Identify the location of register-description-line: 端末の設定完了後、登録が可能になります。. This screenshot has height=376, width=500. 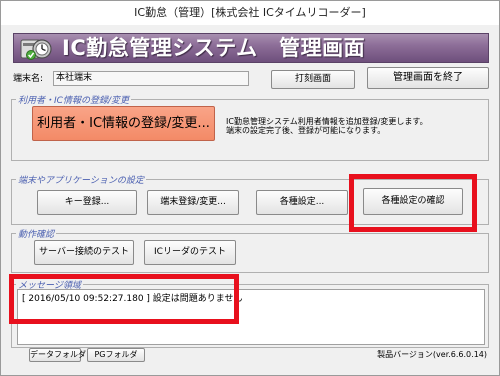
(306, 130).